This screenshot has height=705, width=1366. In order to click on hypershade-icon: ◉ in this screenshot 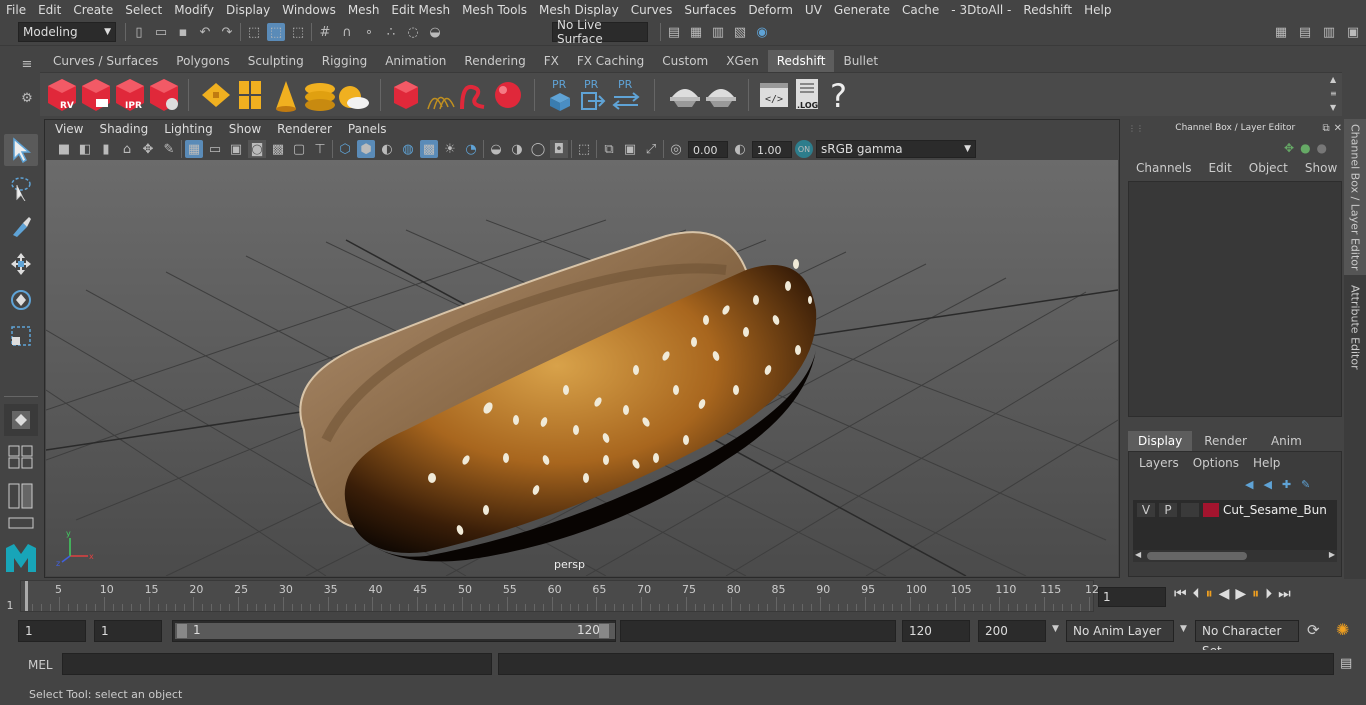, I will do `click(762, 32)`.